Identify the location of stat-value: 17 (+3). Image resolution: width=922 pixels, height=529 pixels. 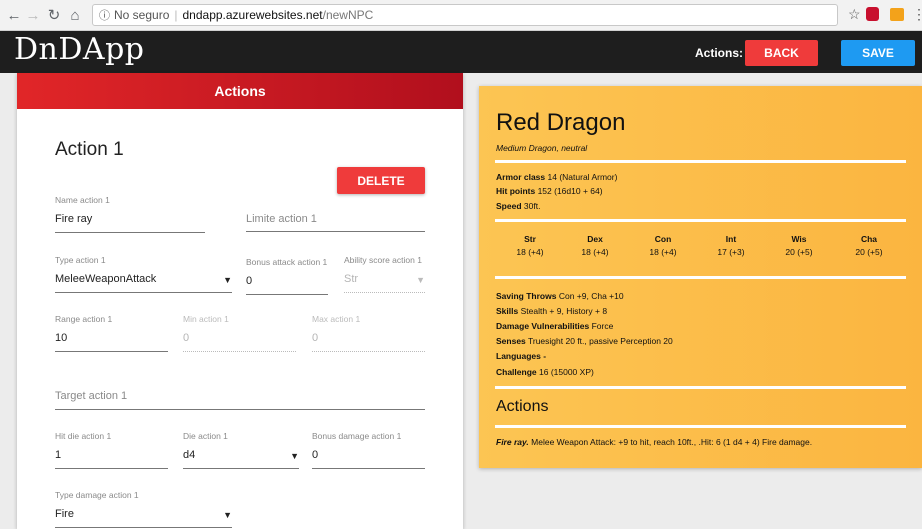
(731, 252).